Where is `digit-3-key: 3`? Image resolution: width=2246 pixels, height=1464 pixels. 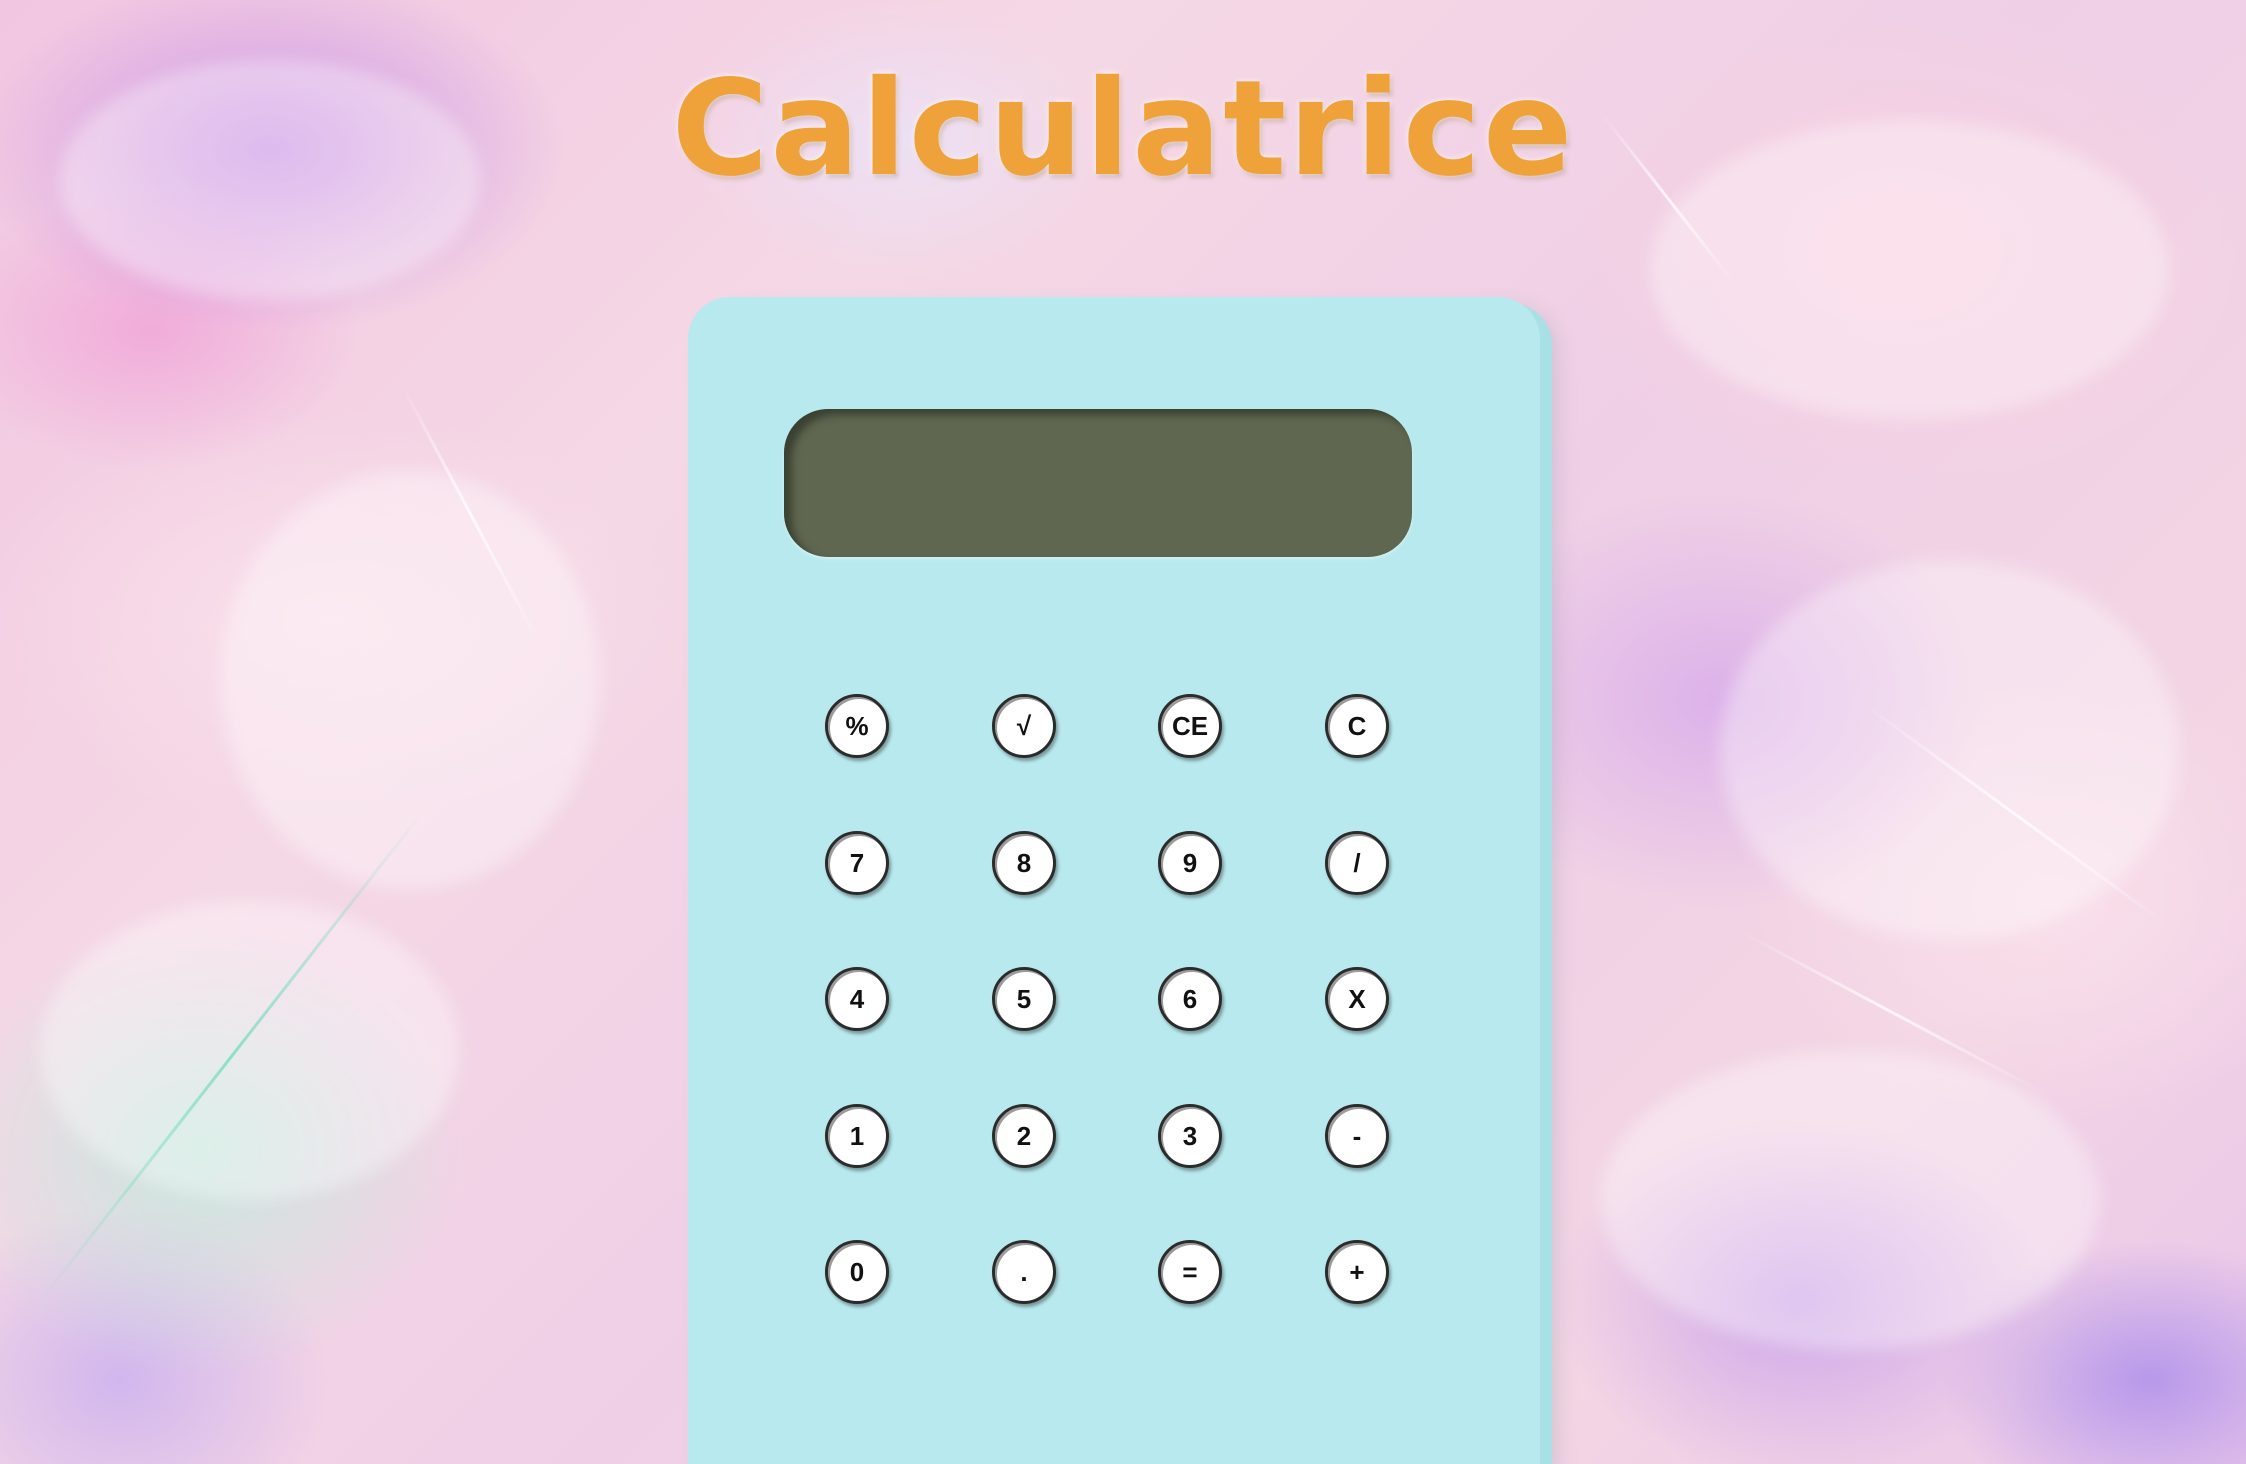 digit-3-key: 3 is located at coordinates (1190, 1136).